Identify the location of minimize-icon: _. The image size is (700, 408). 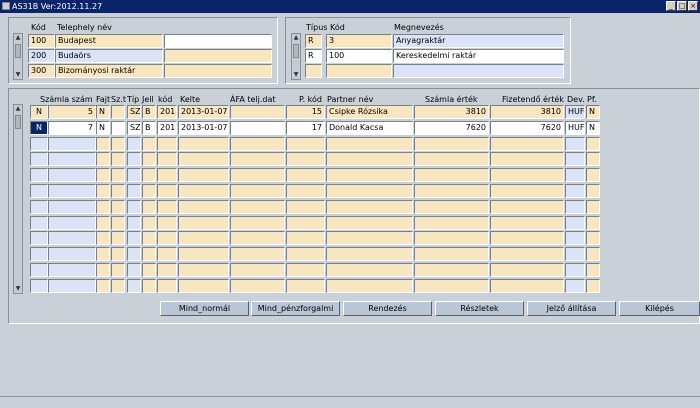
(671, 6).